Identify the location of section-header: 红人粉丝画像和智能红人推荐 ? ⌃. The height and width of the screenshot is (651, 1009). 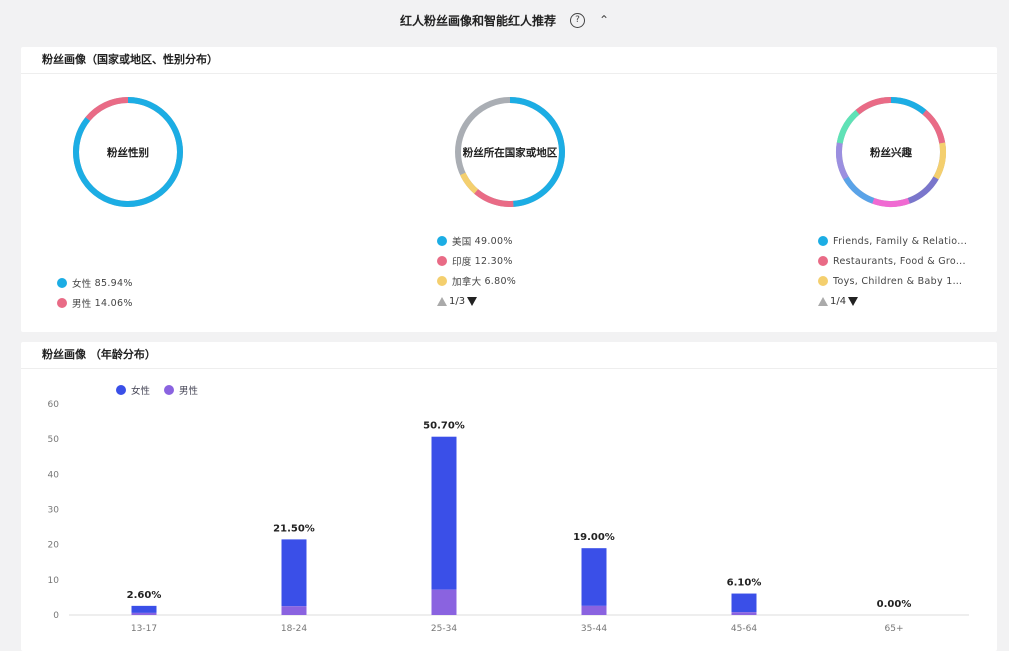
(504, 20).